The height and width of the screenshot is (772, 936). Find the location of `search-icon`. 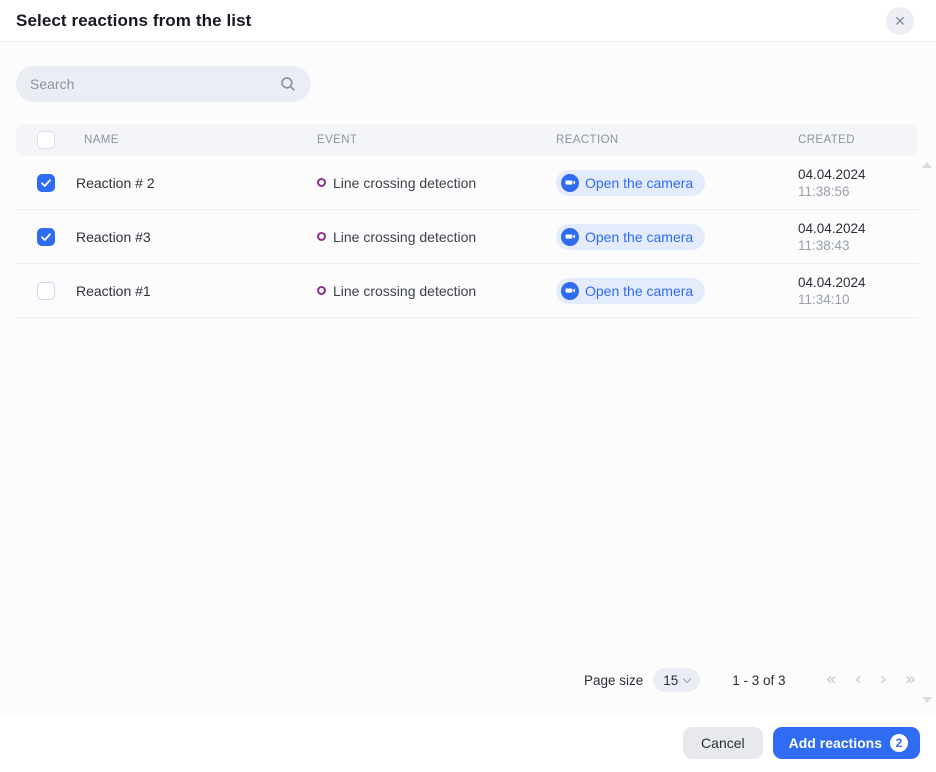

search-icon is located at coordinates (288, 84).